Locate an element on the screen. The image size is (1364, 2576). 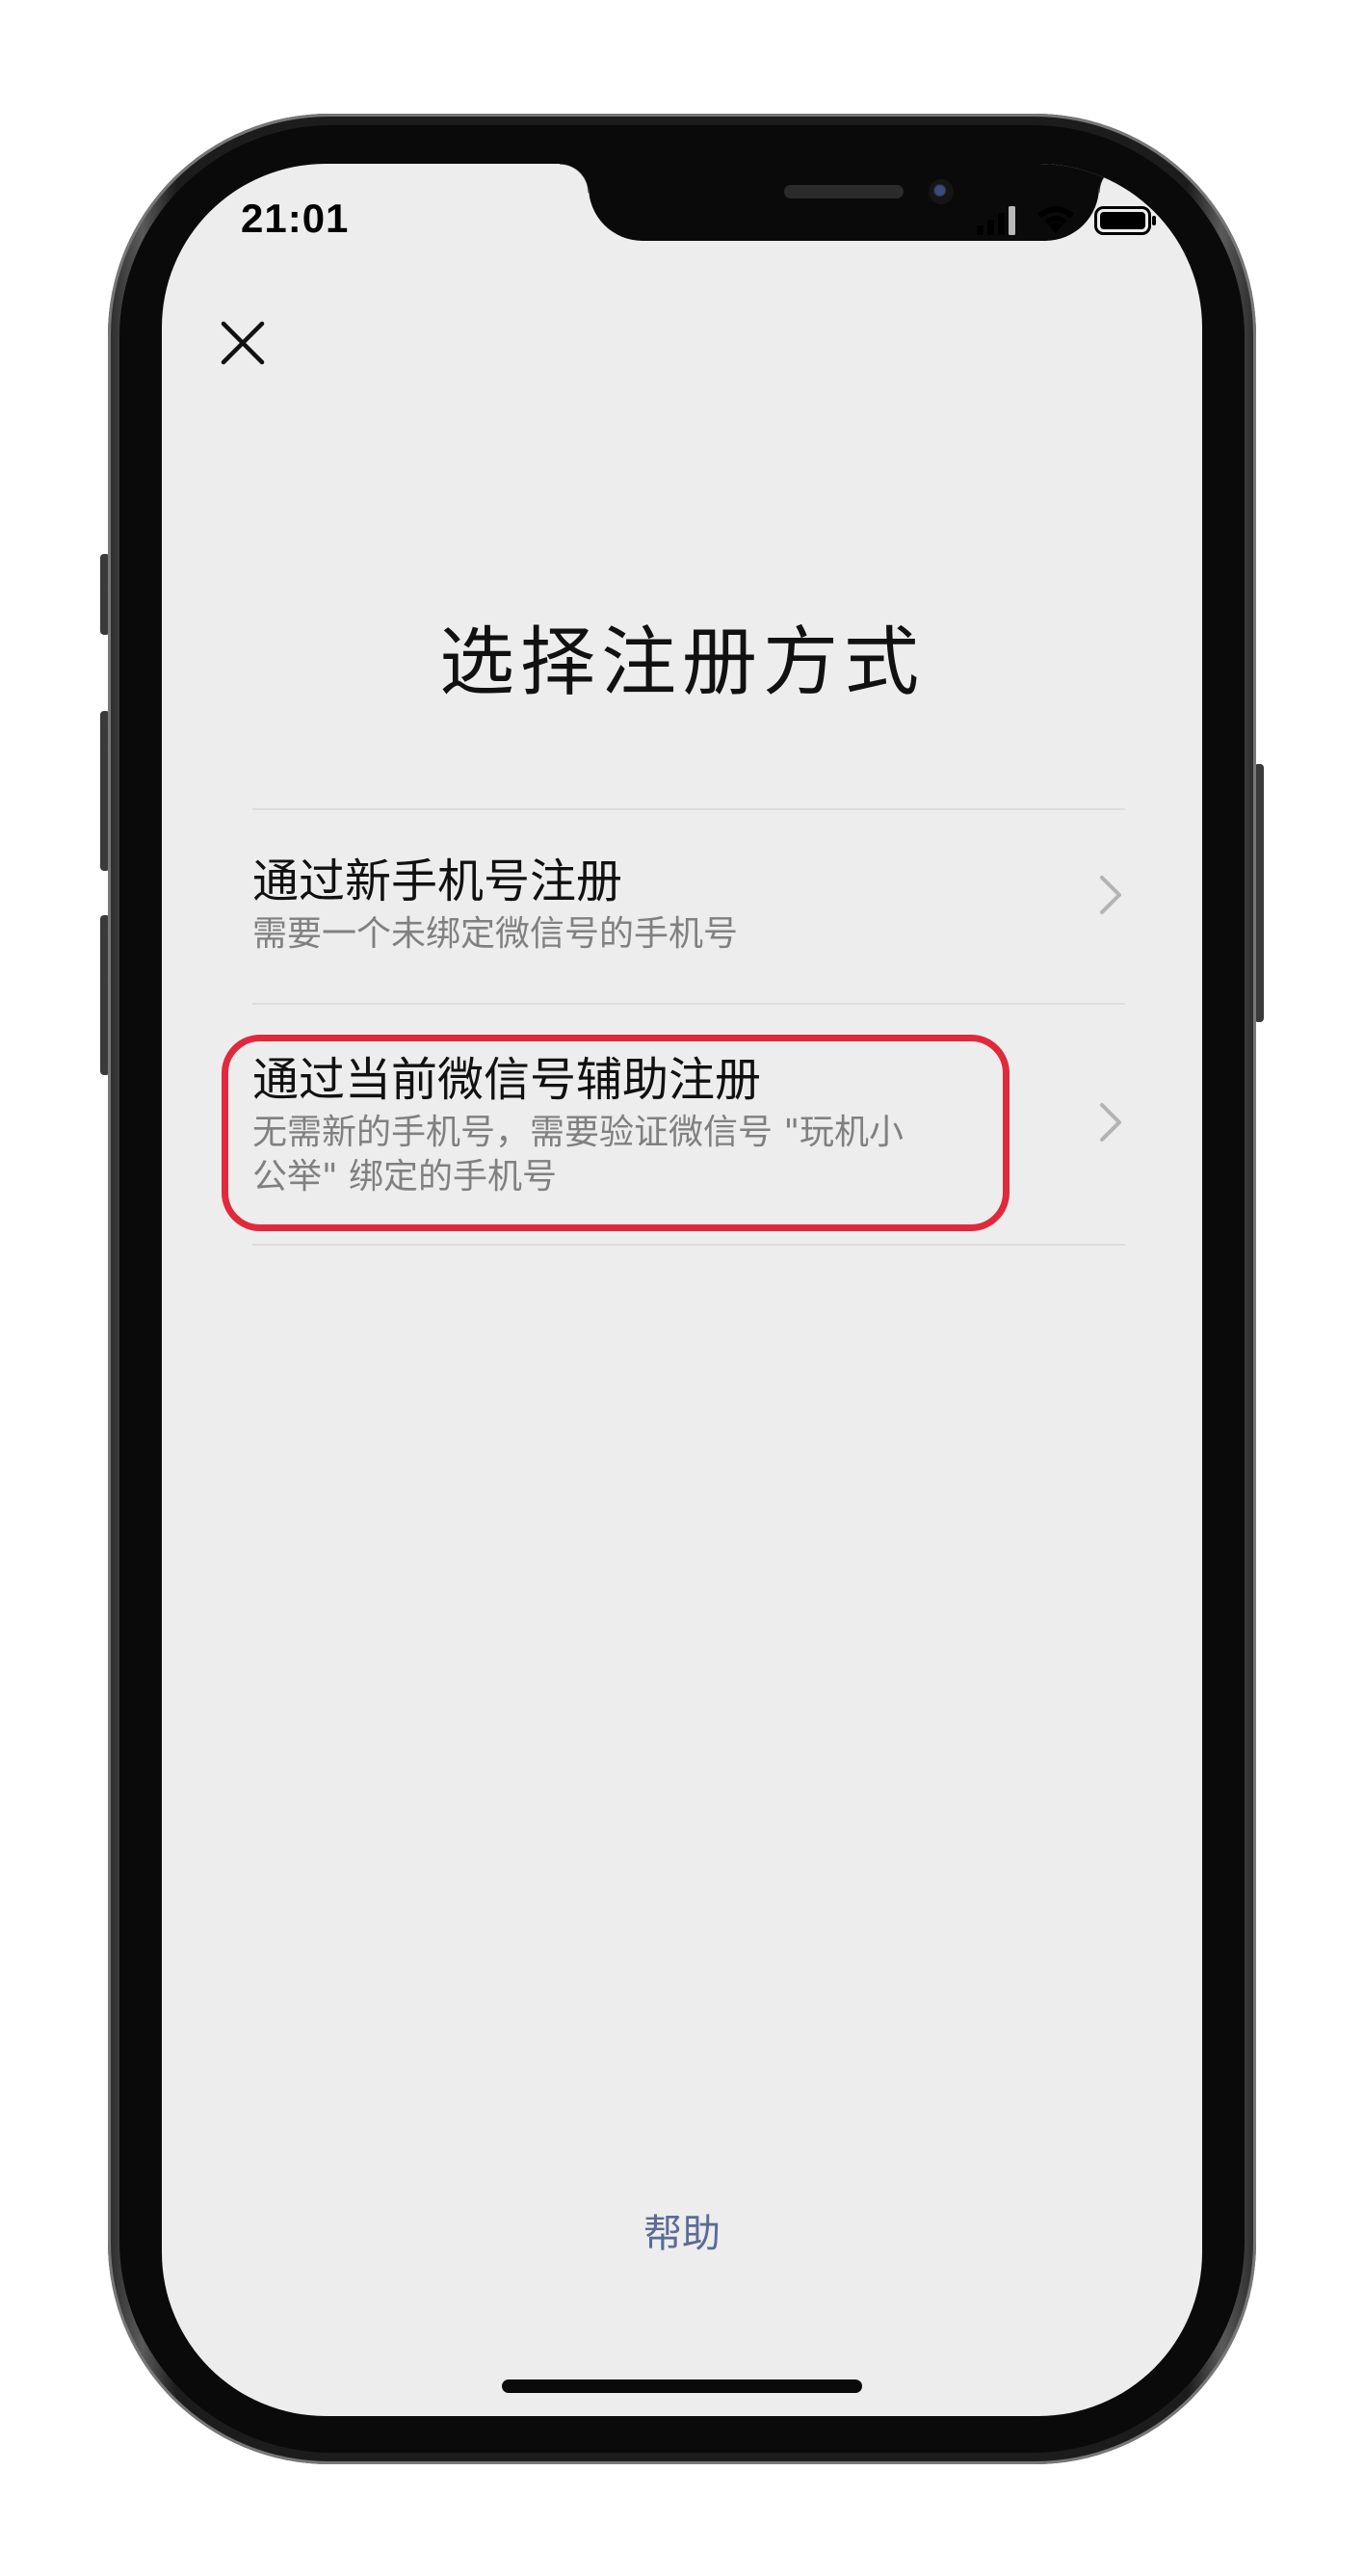
page-title: 选择注册方式 is located at coordinates (681, 662).